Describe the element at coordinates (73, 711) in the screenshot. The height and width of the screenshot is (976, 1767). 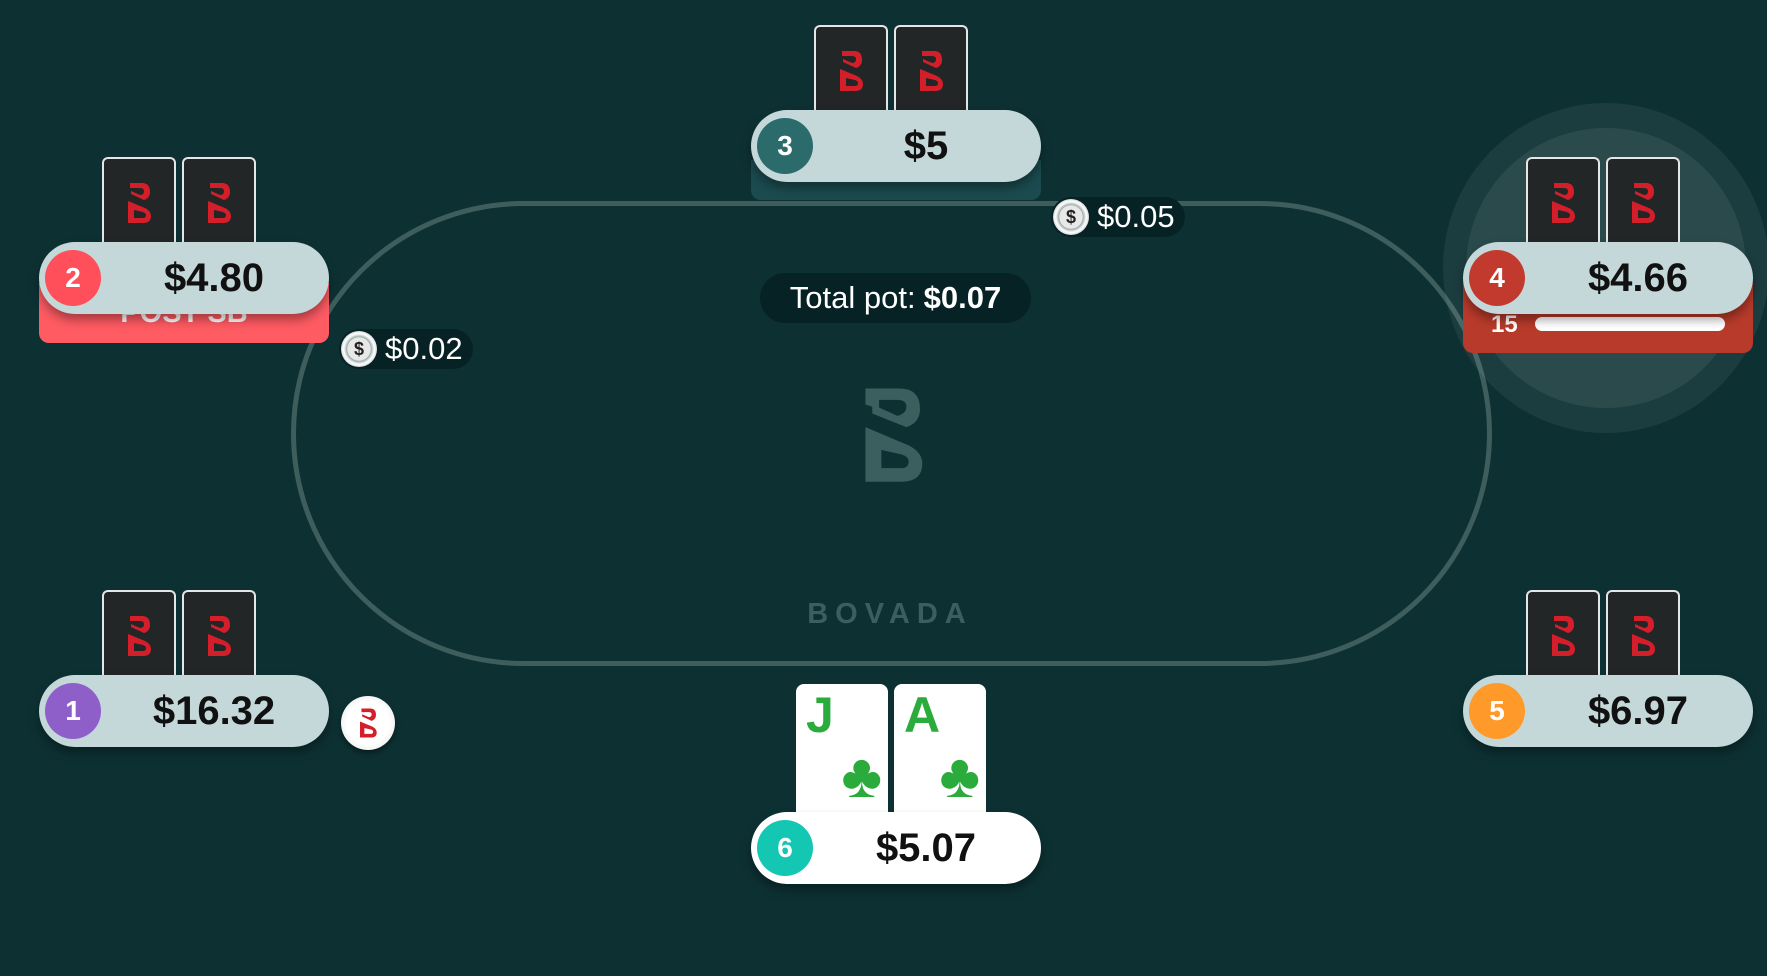
I see `seat-number: 1` at that location.